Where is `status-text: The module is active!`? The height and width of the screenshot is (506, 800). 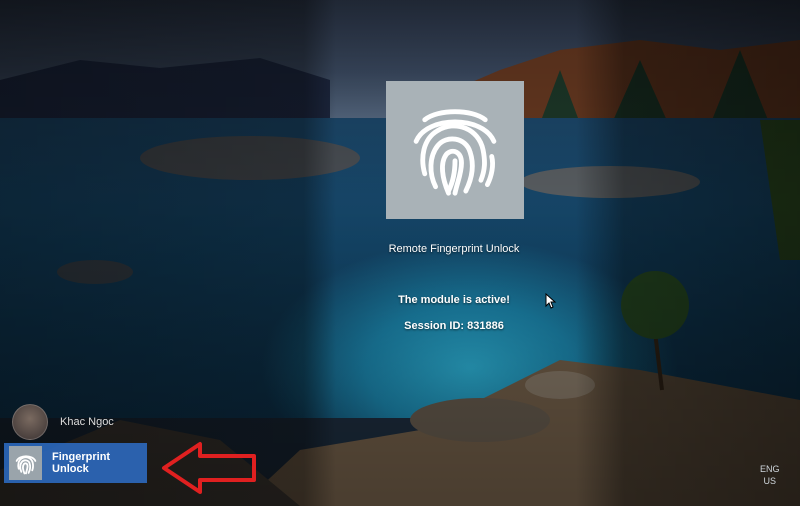
status-text: The module is active! is located at coordinates (454, 300).